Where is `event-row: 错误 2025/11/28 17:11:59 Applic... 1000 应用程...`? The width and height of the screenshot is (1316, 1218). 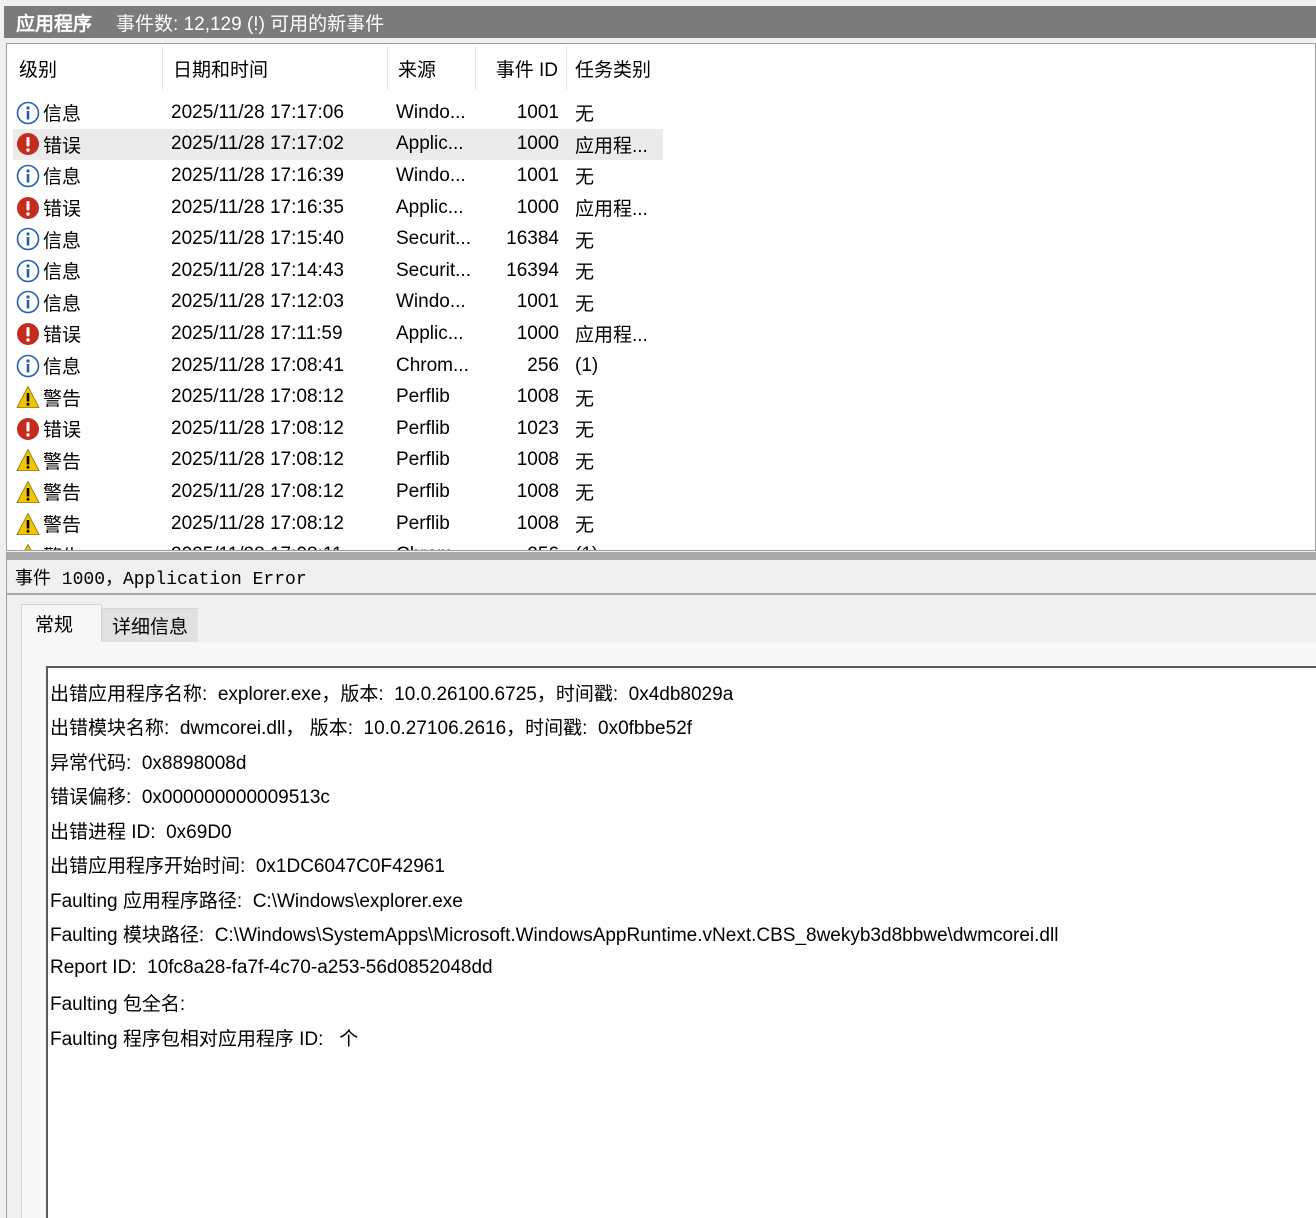 event-row: 错误 2025/11/28 17:11:59 Applic... 1000 应用程... is located at coordinates (338, 334).